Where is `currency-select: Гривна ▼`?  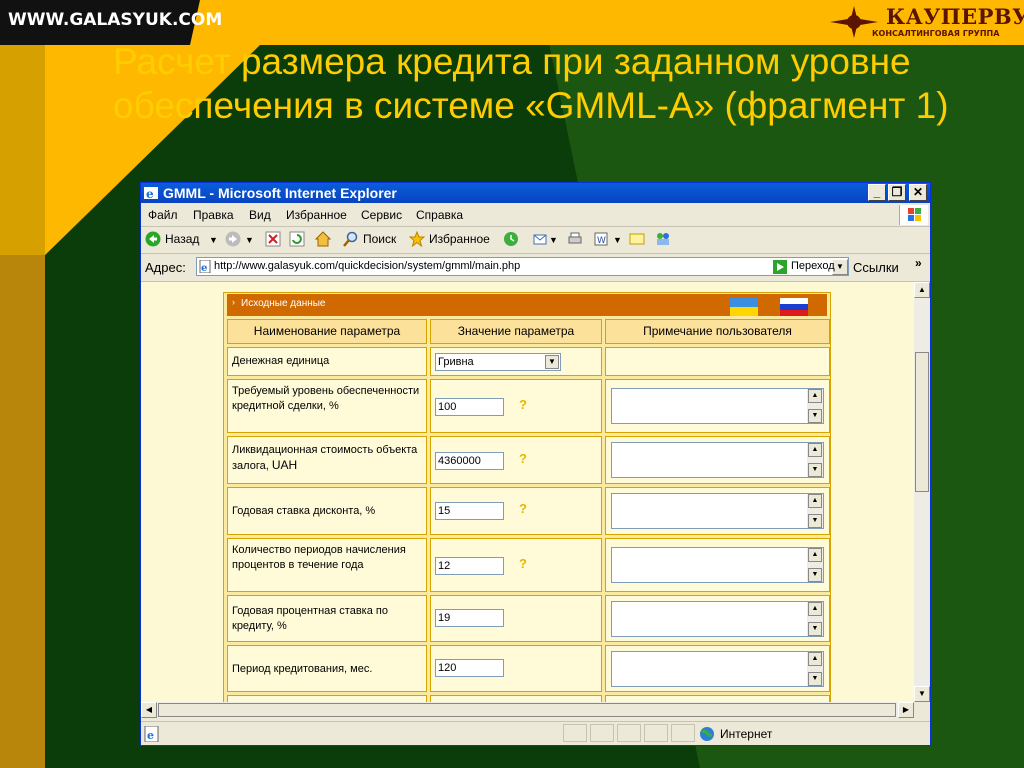 currency-select: Гривна ▼ is located at coordinates (498, 362).